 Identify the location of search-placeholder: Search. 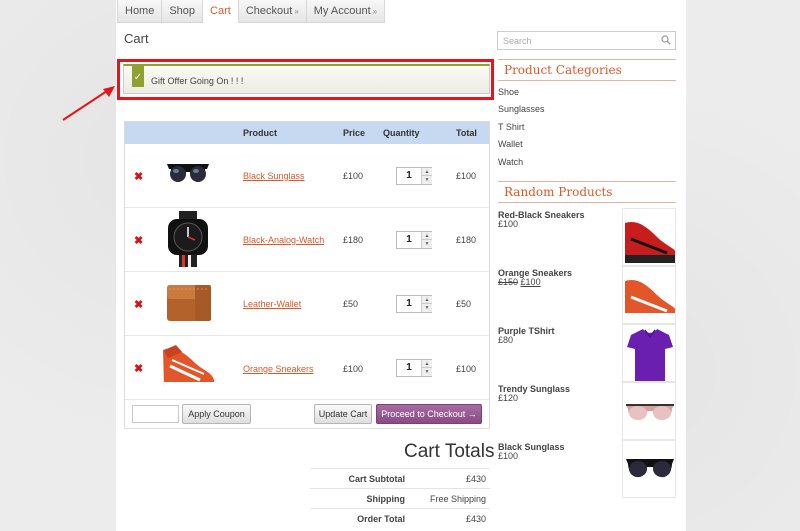
(517, 41).